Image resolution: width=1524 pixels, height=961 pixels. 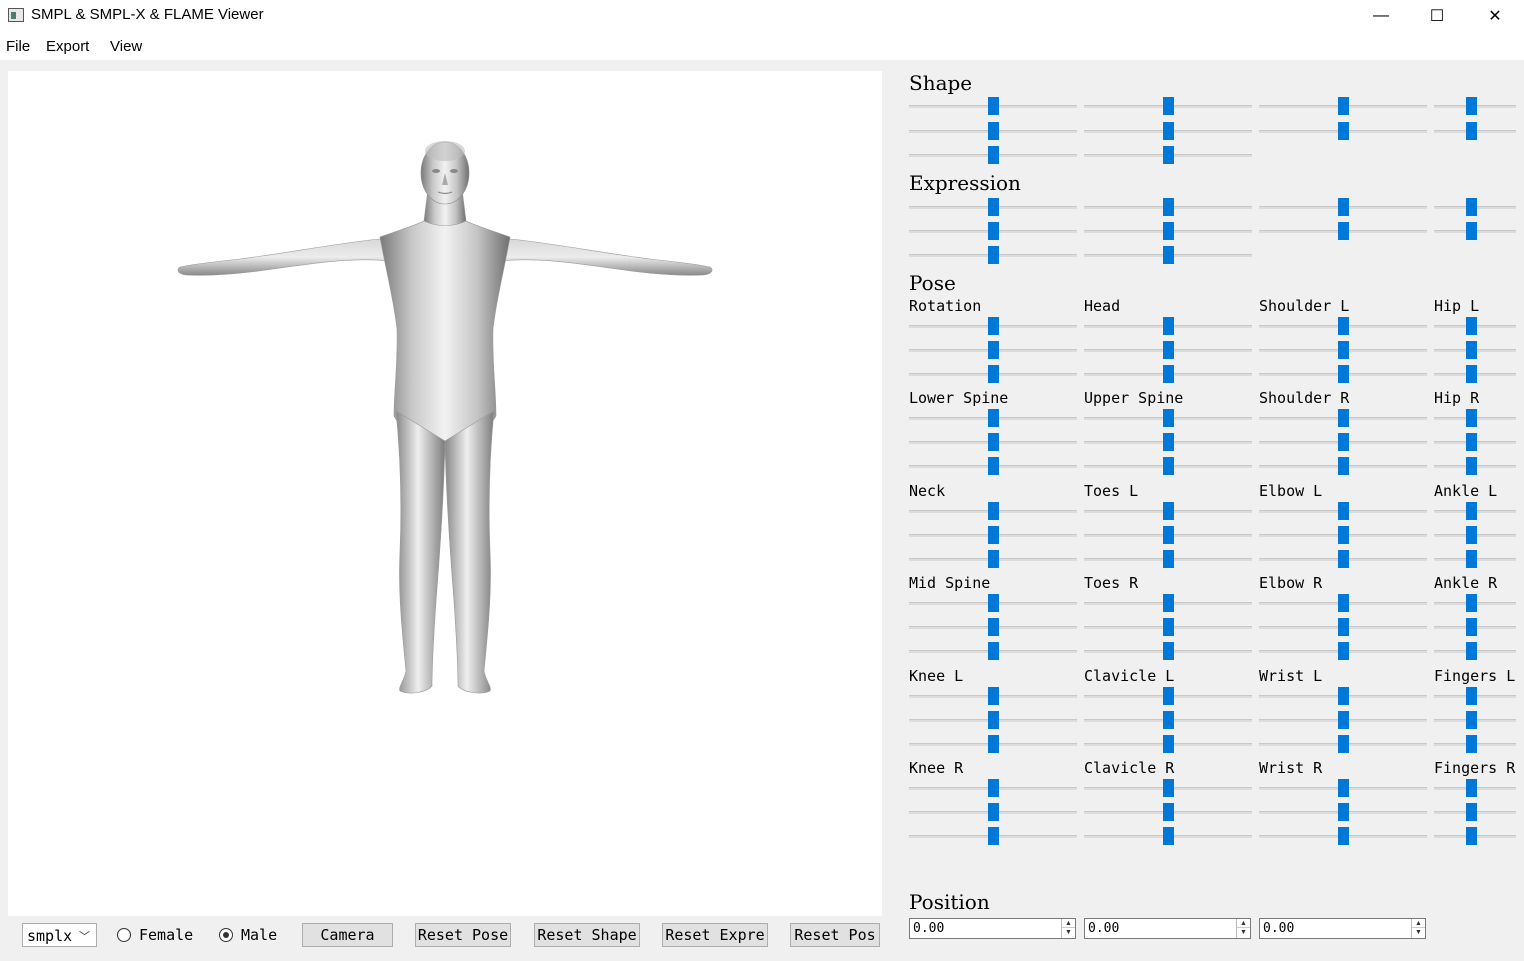 I want to click on menu-export: Export, so click(x=67, y=46).